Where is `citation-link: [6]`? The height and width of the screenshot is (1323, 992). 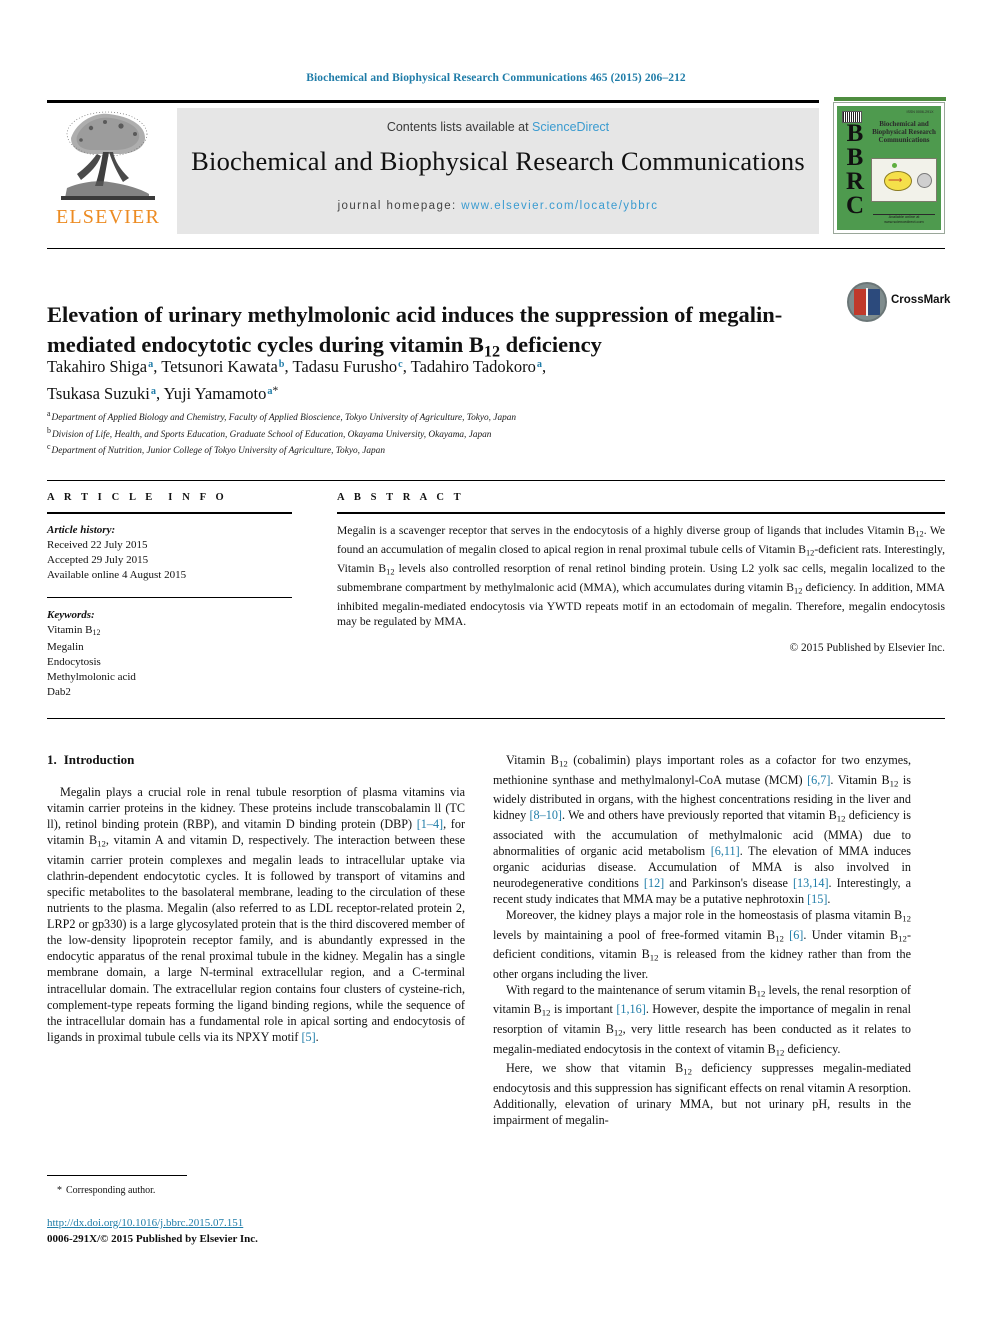
citation-link: [6] is located at coordinates (796, 935).